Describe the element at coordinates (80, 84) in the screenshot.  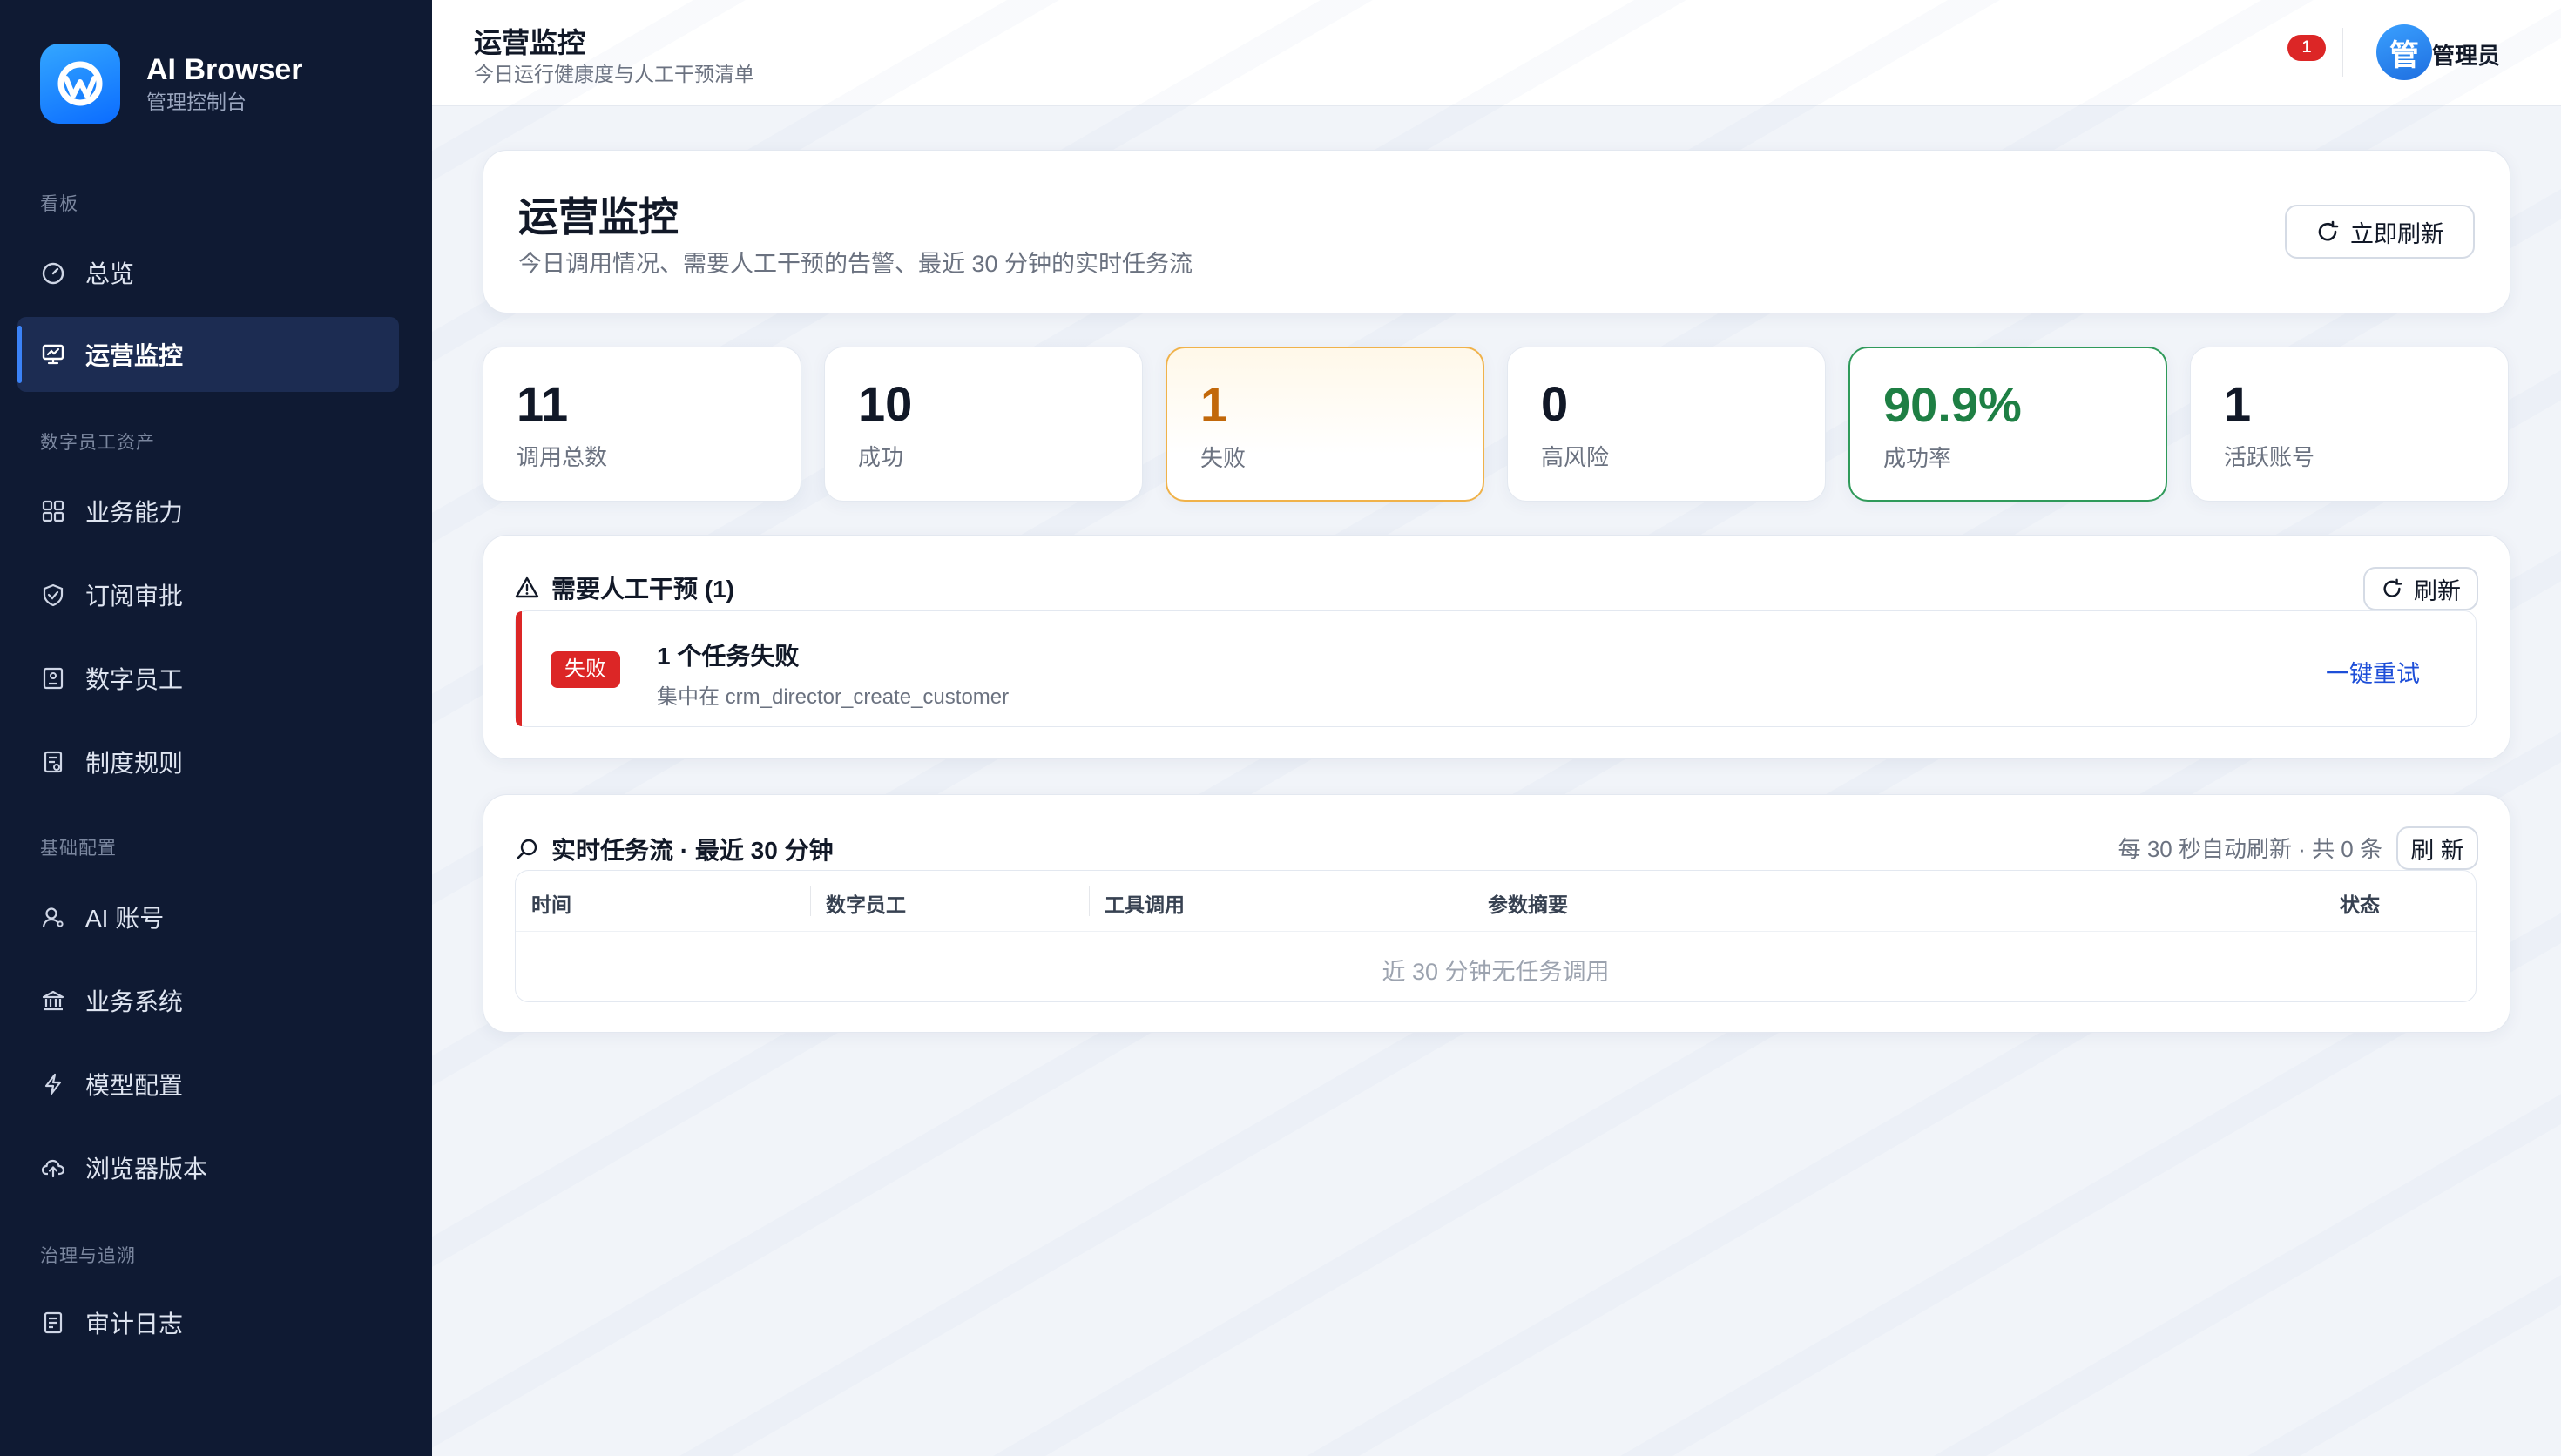
I see `brand-logo-icon` at that location.